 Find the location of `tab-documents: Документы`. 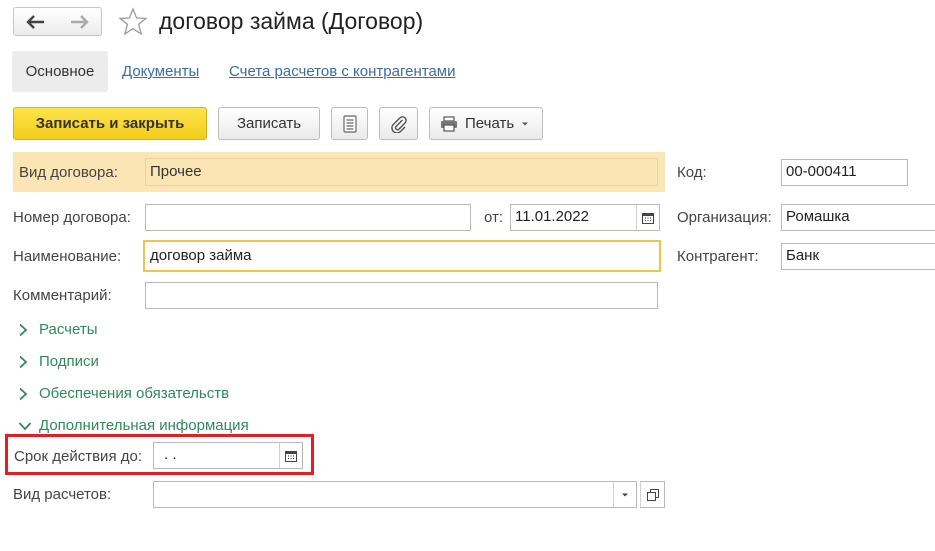

tab-documents: Документы is located at coordinates (160, 71).